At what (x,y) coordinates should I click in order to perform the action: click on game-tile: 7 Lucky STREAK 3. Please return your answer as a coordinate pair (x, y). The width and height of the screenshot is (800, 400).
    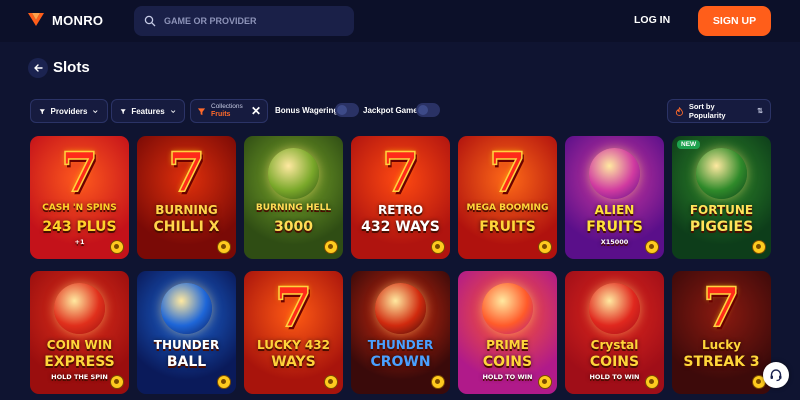
    Looking at the image, I should click on (721, 332).